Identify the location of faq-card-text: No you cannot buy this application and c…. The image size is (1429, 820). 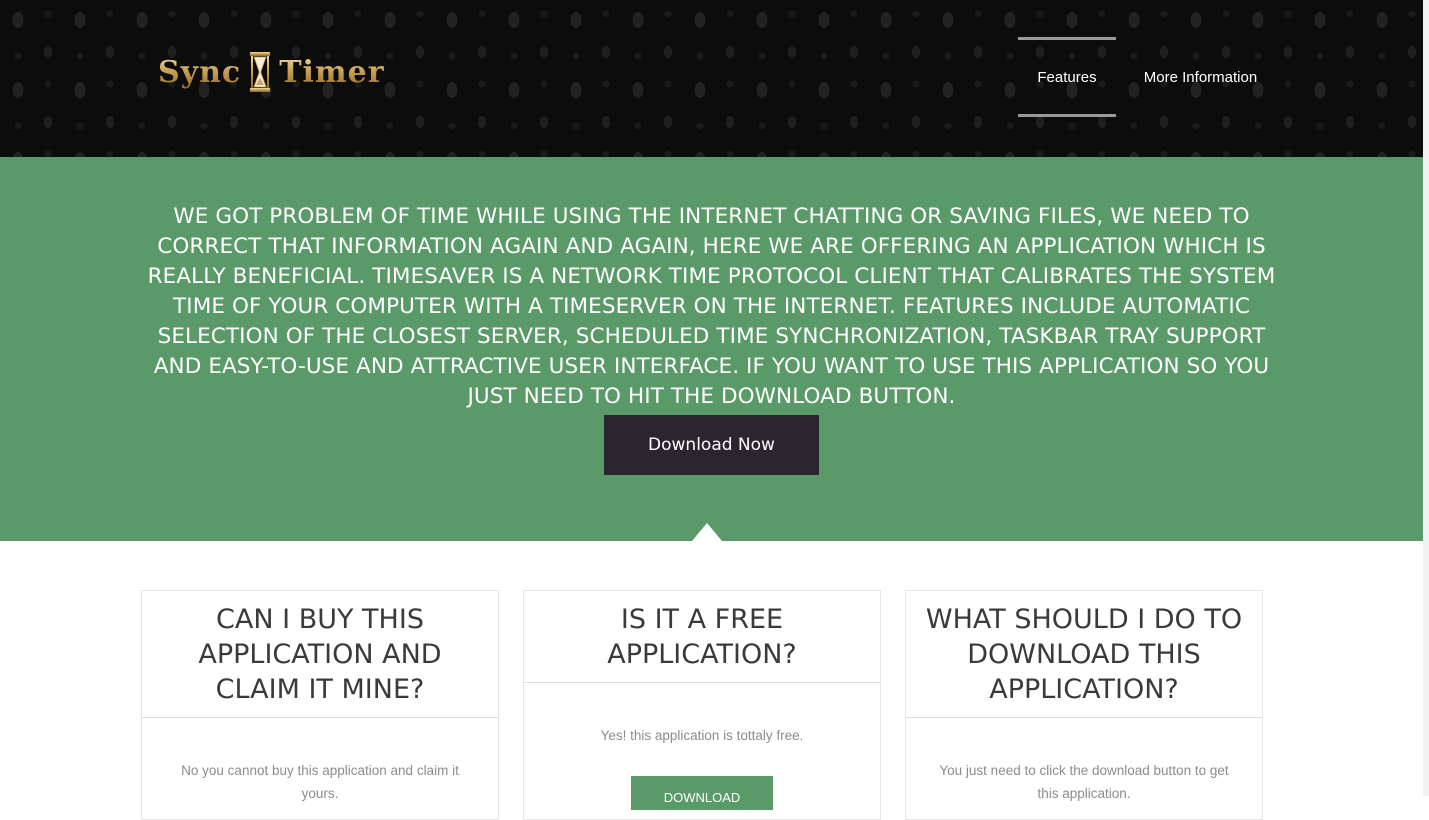
(320, 782).